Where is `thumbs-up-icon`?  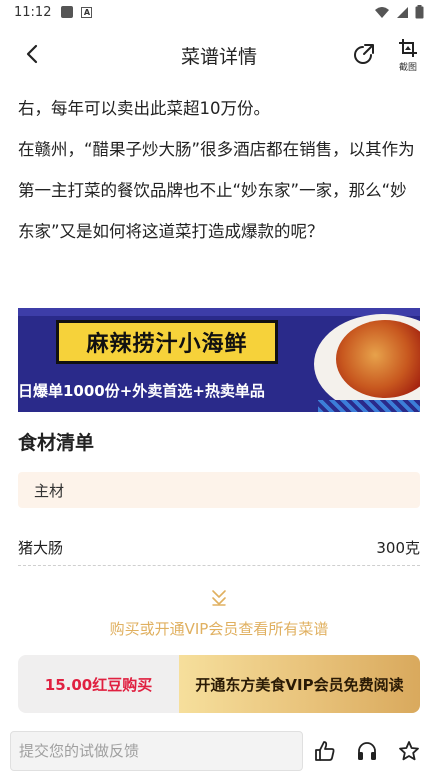
thumbs-up-icon is located at coordinates (325, 751).